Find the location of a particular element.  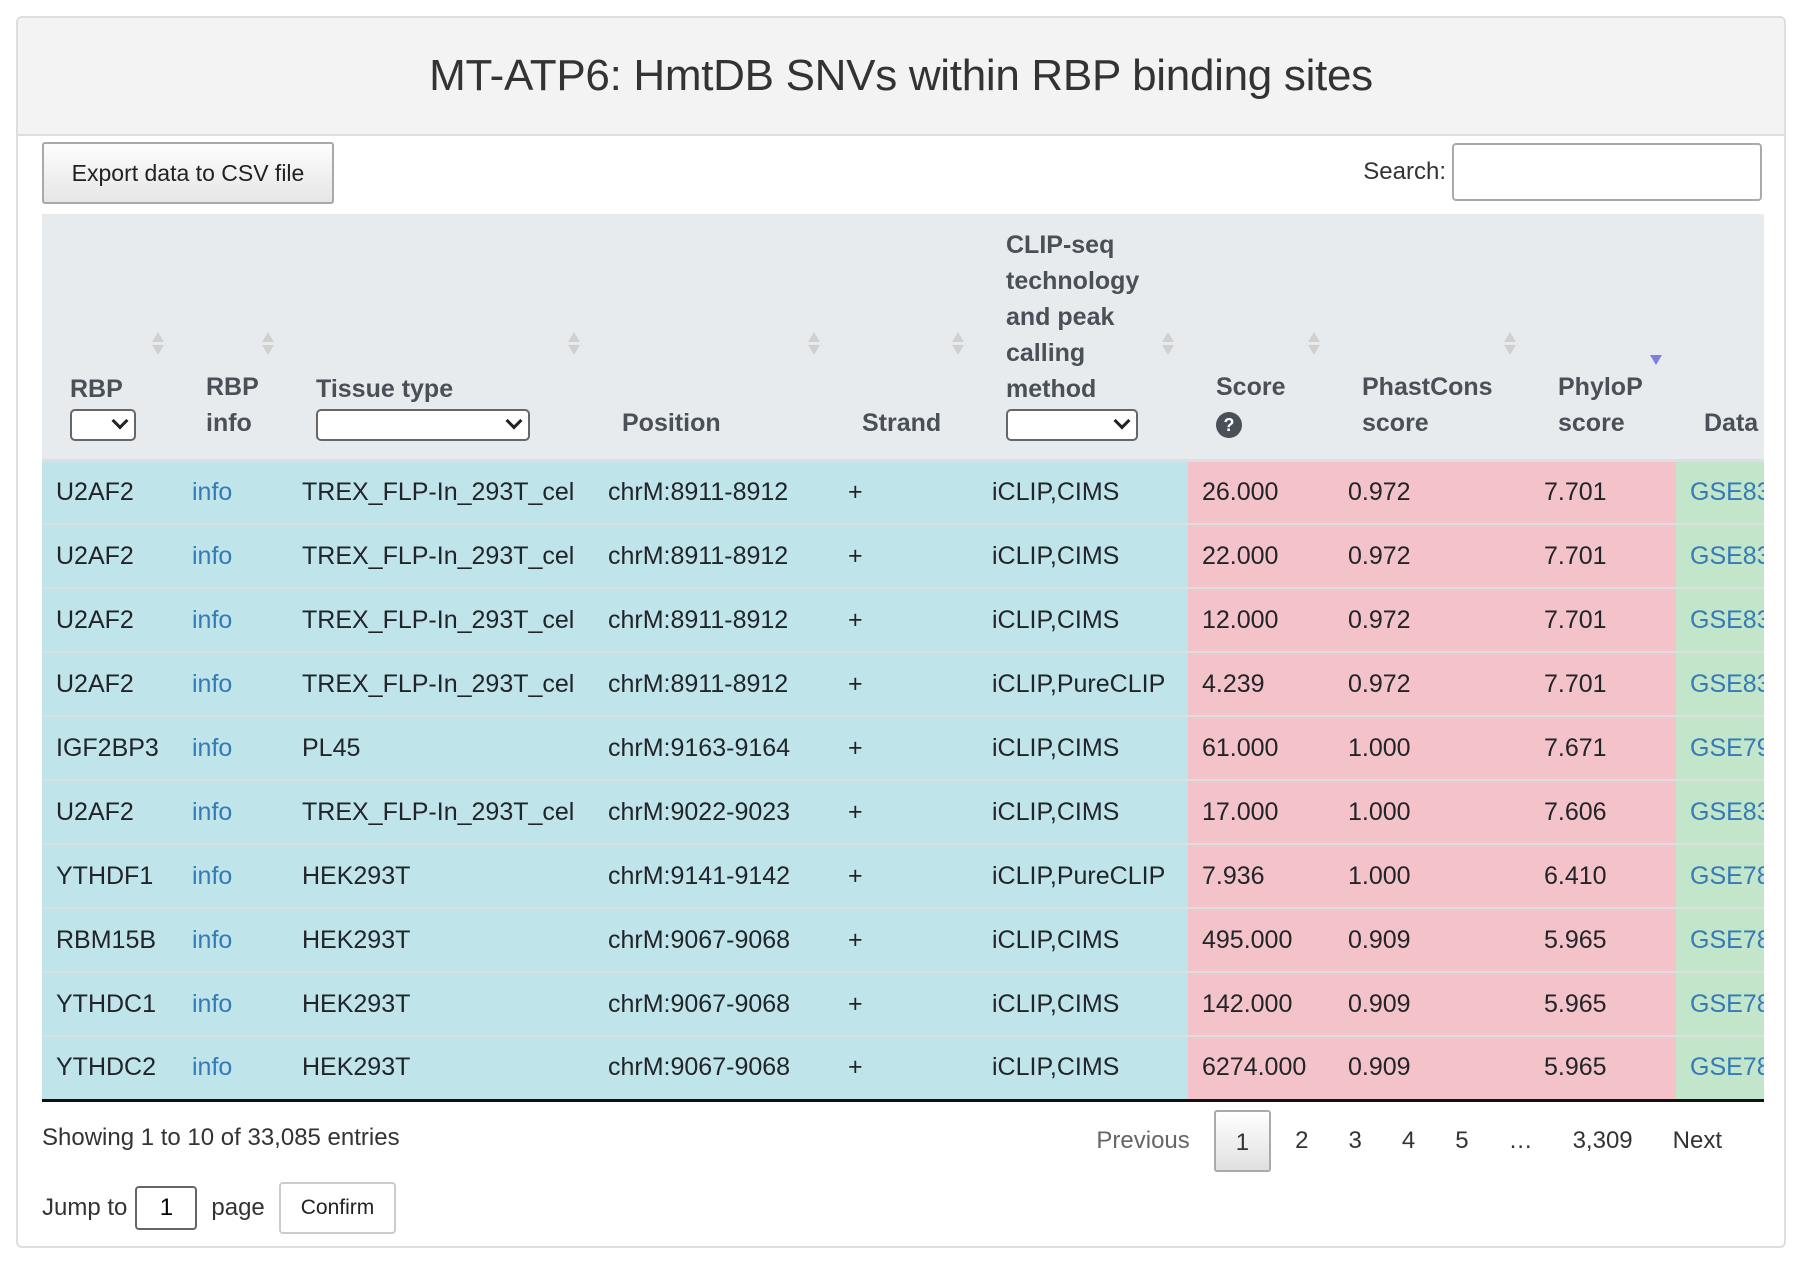

page-button: 3,309 is located at coordinates (1603, 1141).